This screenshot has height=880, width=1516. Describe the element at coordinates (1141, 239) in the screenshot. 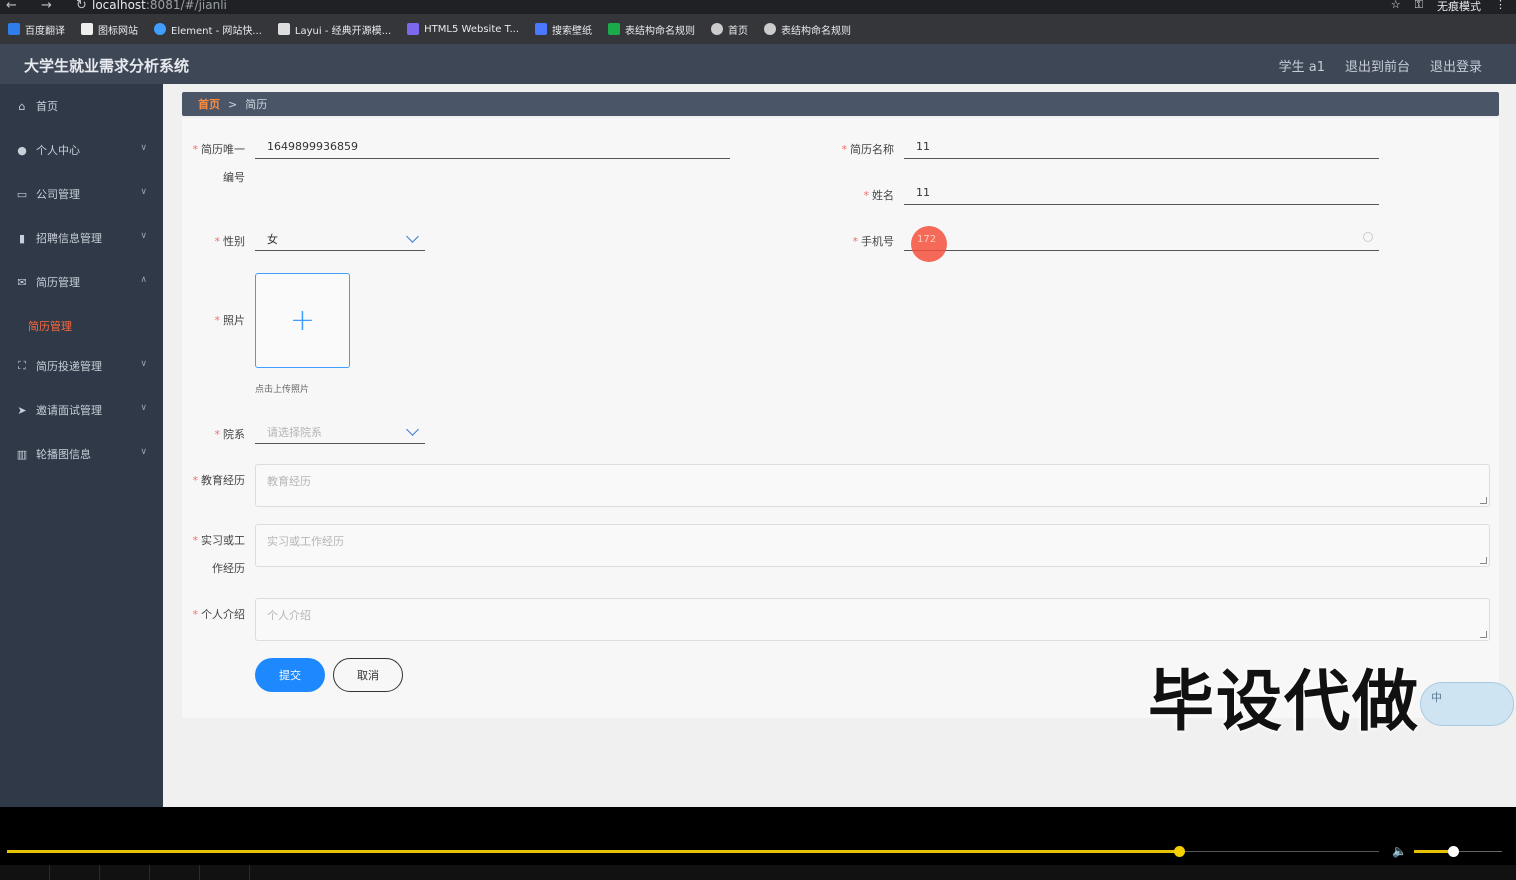

I see `phone-input` at that location.